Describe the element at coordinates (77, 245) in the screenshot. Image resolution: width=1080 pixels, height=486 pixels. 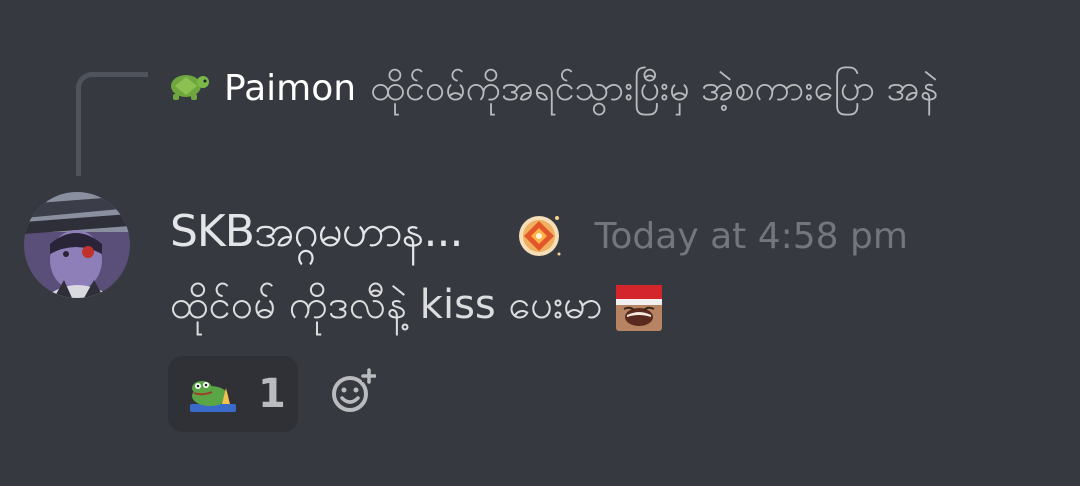
I see `avatar` at that location.